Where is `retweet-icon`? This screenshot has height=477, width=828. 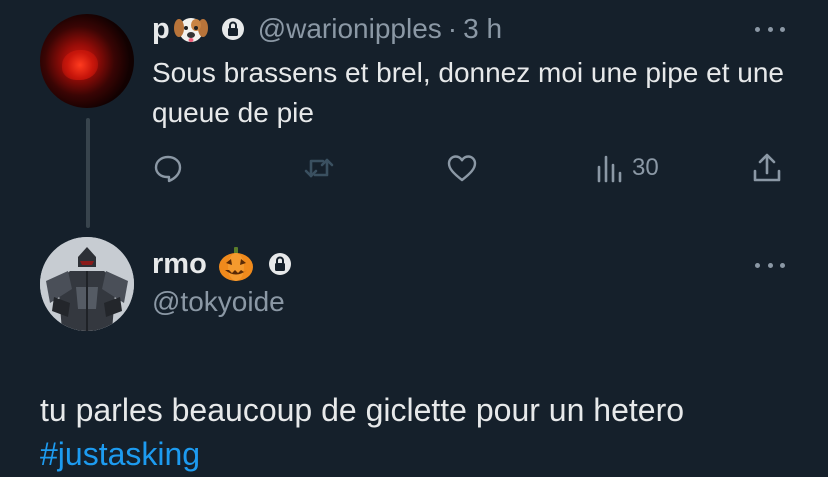 retweet-icon is located at coordinates (319, 168).